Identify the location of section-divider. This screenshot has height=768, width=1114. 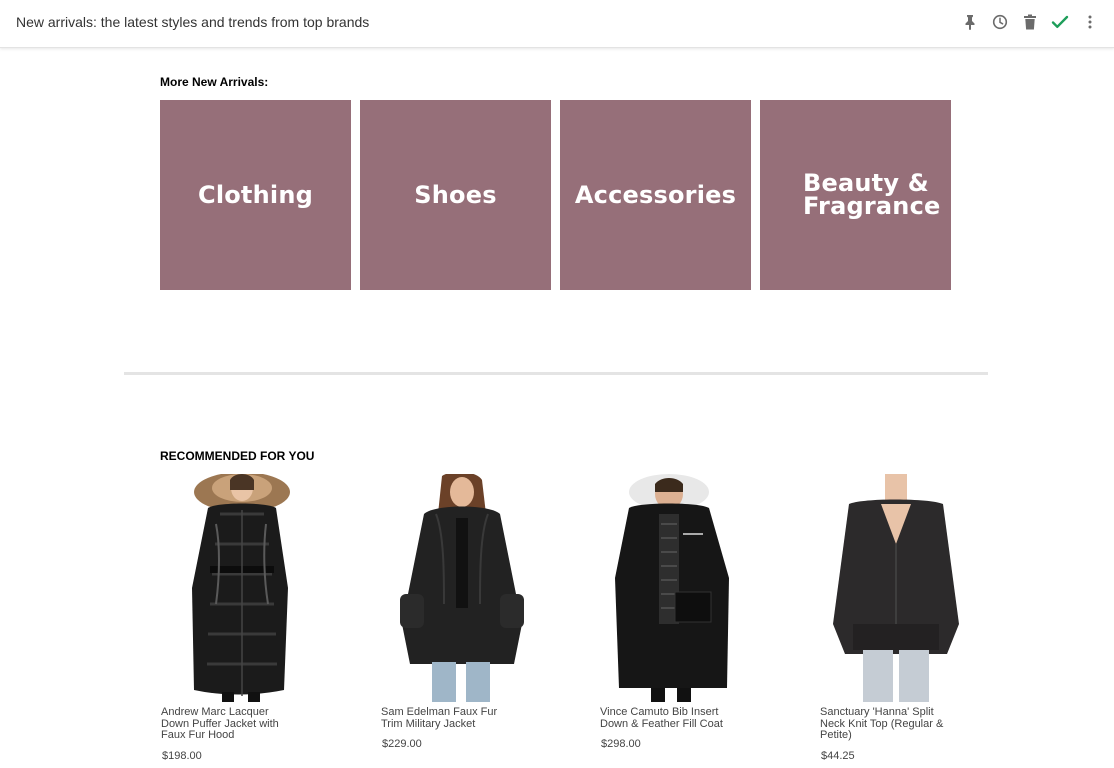
(556, 373).